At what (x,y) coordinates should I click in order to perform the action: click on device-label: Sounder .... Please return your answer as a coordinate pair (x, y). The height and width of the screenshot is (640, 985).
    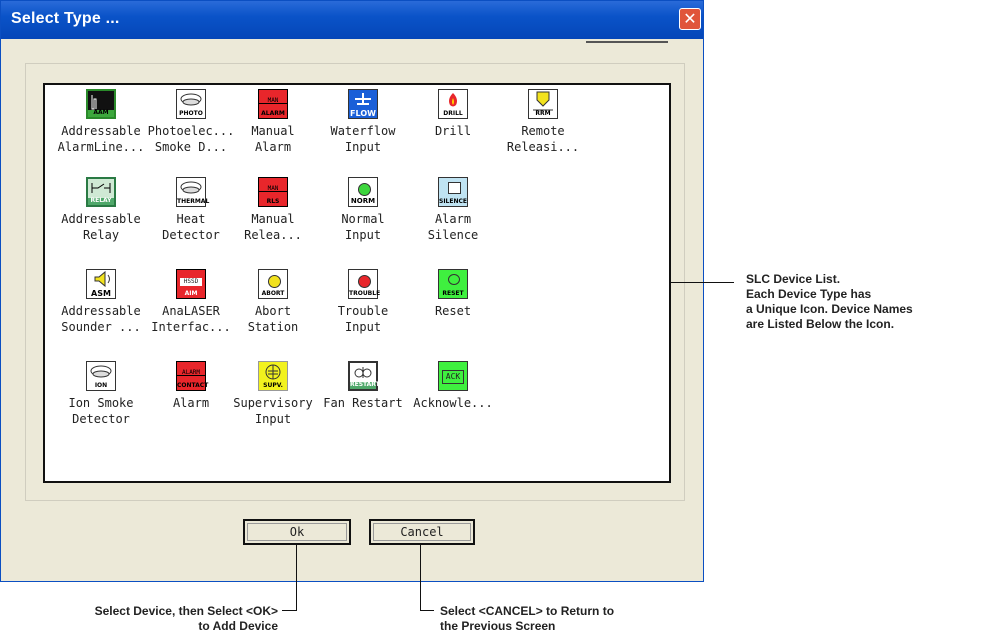
    Looking at the image, I should click on (101, 327).